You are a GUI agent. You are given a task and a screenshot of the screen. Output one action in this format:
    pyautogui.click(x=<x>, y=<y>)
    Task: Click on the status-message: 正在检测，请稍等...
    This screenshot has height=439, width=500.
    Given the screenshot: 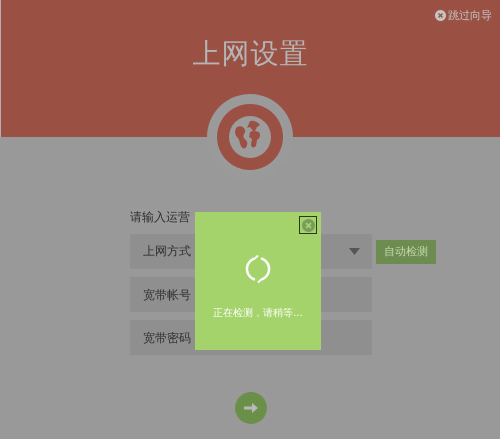 What is the action you would take?
    pyautogui.click(x=258, y=313)
    